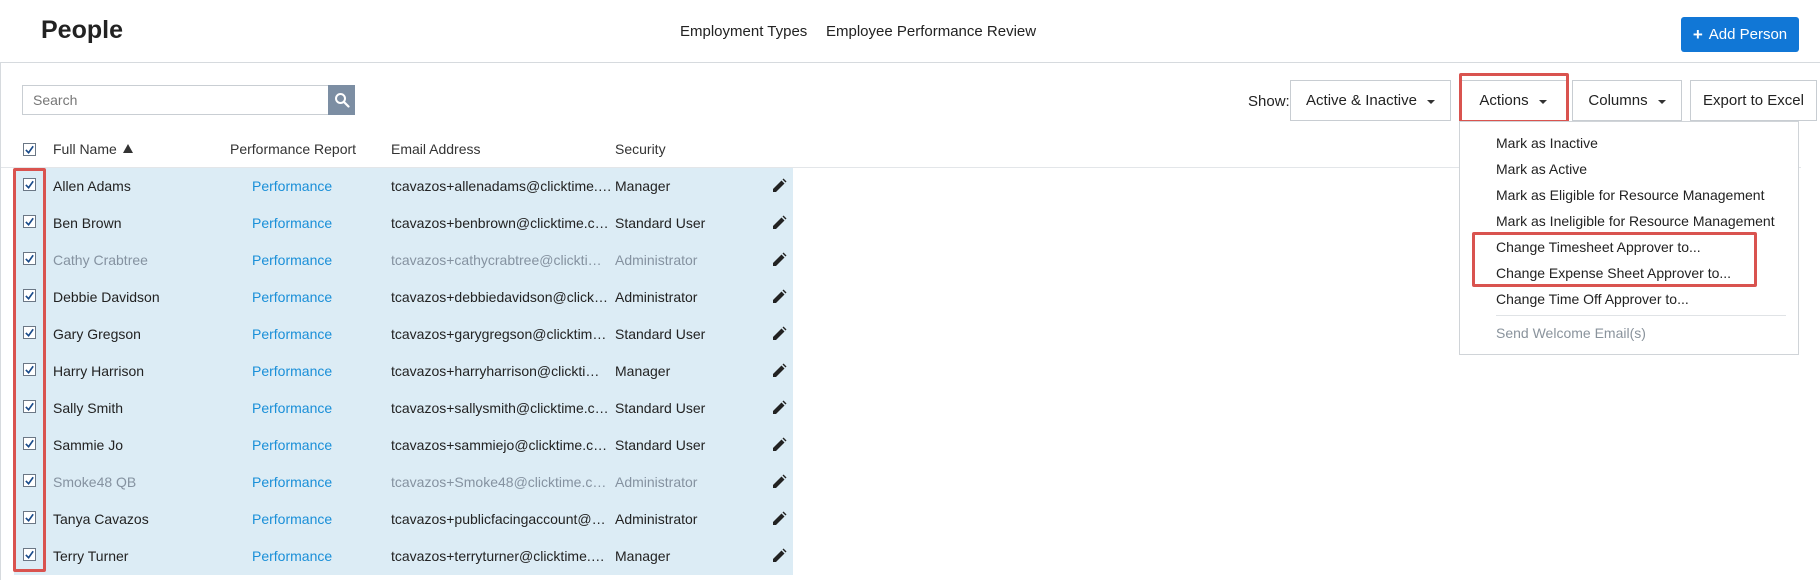 This screenshot has height=580, width=1820. What do you see at coordinates (95, 482) in the screenshot?
I see `full-name-cell: Smoke48 QB` at bounding box center [95, 482].